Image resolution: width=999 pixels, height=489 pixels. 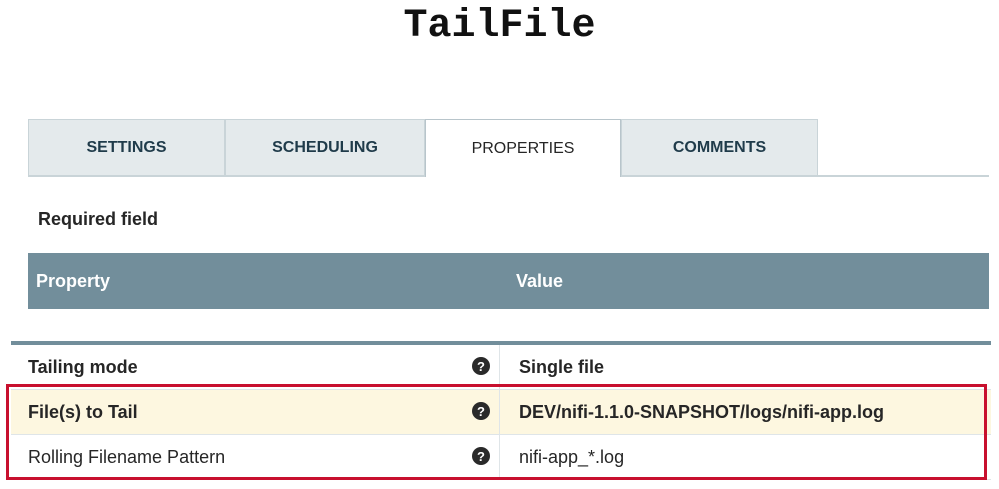 I want to click on tab-settings: SETTINGS, so click(x=126, y=147).